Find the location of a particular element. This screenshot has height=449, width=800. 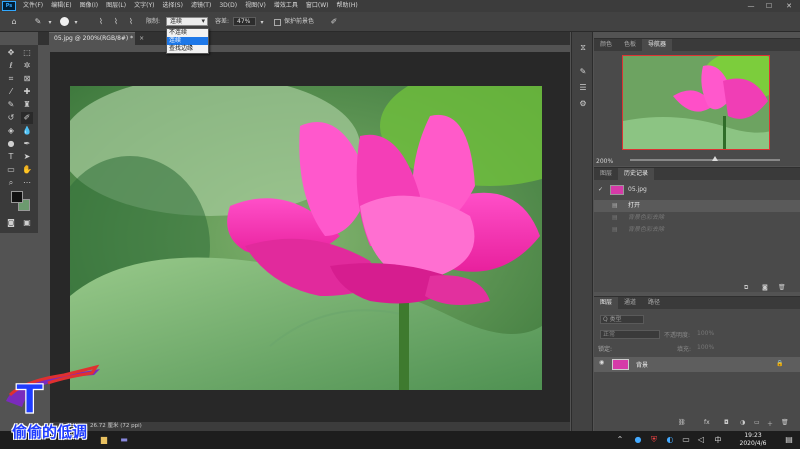

fill-value: 100% is located at coordinates (705, 347).